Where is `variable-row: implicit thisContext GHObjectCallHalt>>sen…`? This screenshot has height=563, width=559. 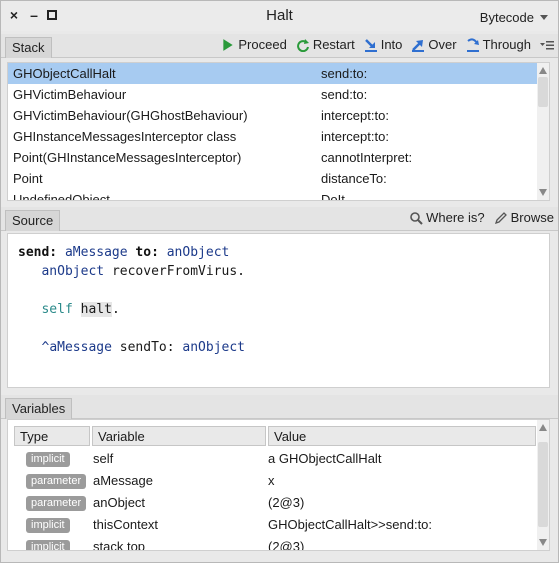 variable-row: implicit thisContext GHObjectCallHalt>>sen… is located at coordinates (272, 525).